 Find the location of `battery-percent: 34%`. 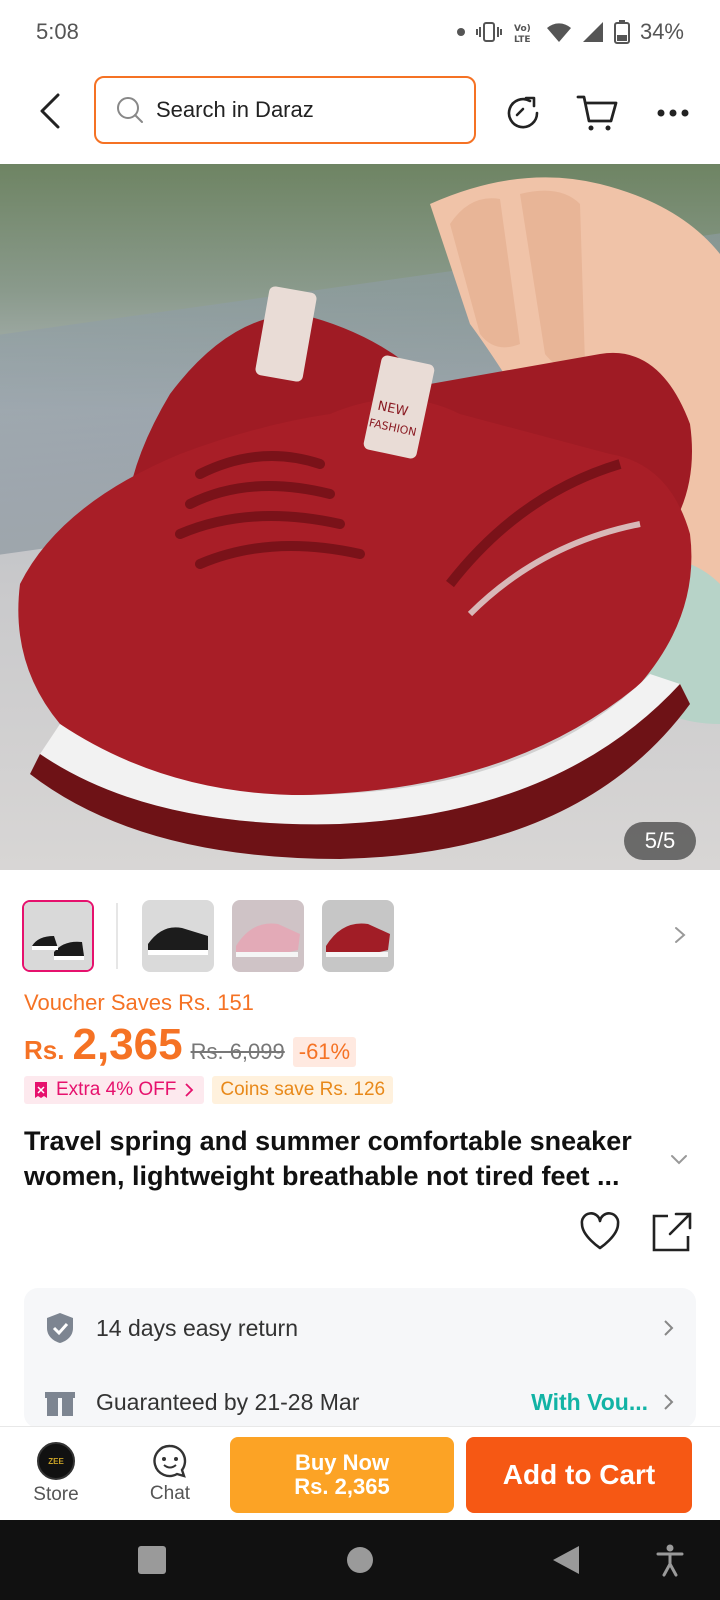

battery-percent: 34% is located at coordinates (661, 31).